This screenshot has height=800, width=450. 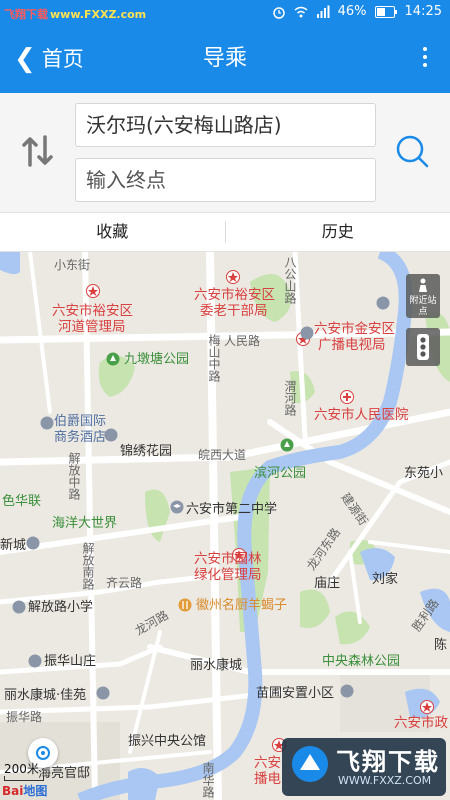 I want to click on map-label: 梅山中路, so click(x=214, y=358).